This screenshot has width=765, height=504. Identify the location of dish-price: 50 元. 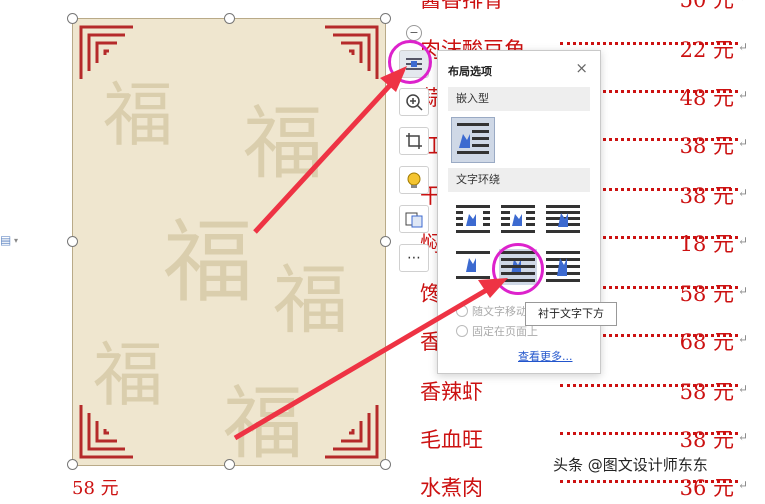
(706, 6).